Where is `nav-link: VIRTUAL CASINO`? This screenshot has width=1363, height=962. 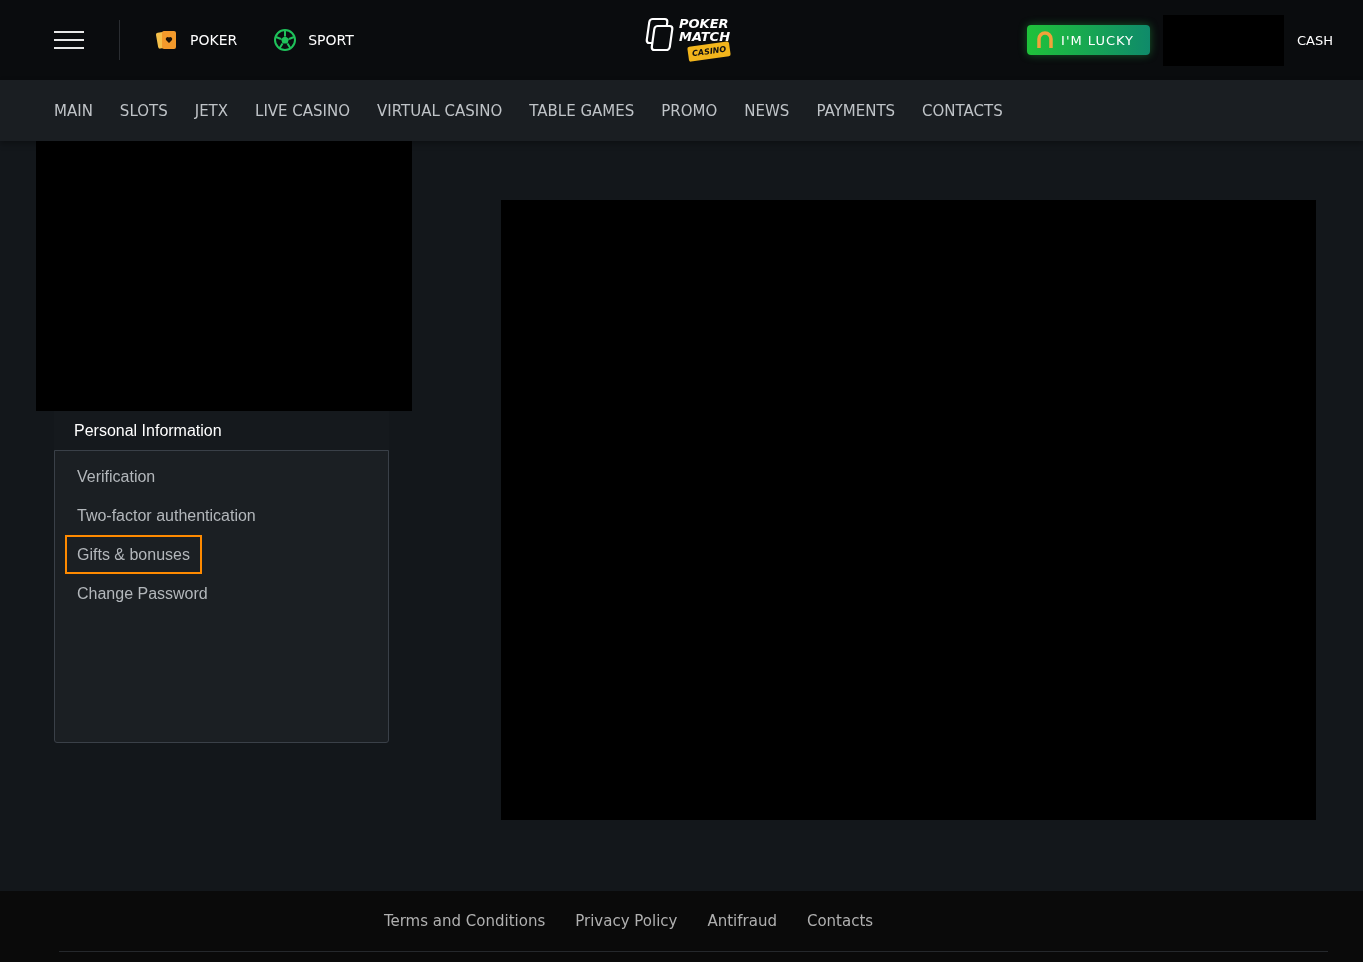
nav-link: VIRTUAL CASINO is located at coordinates (440, 110).